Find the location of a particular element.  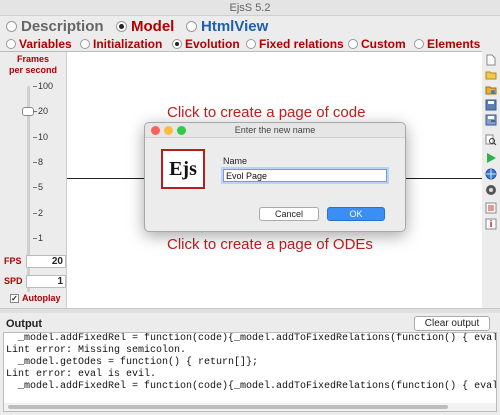

subtab-custom-label: Custom is located at coordinates (383, 44).